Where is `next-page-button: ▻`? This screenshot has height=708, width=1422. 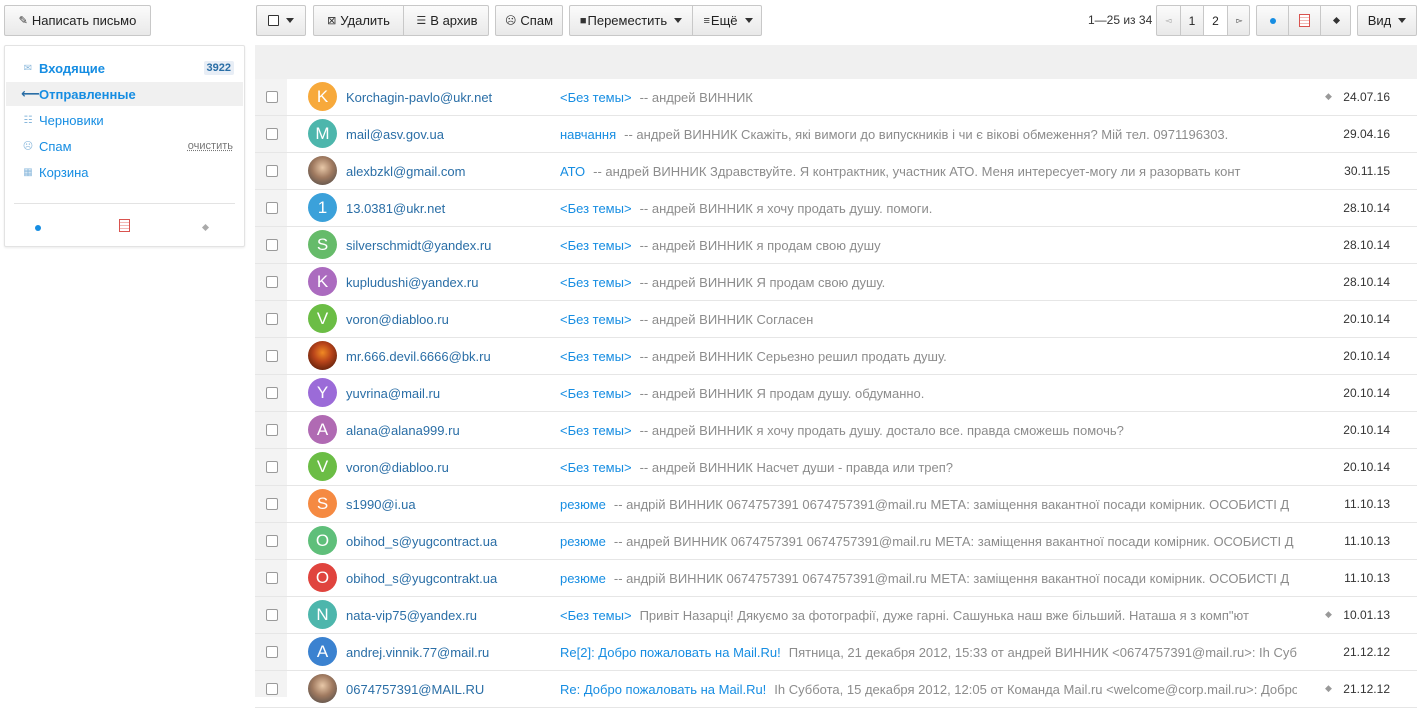
next-page-button: ▻ is located at coordinates (1239, 20).